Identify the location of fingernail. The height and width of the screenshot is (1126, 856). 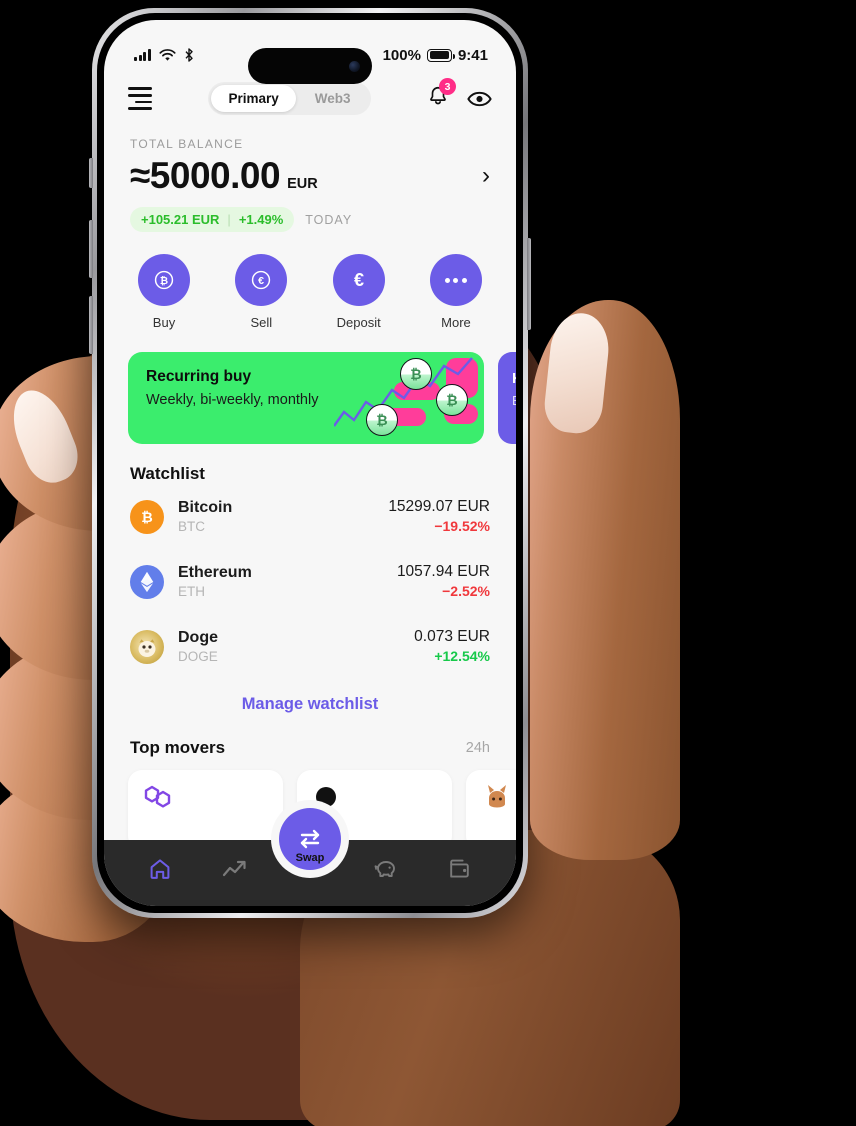
(44, 436).